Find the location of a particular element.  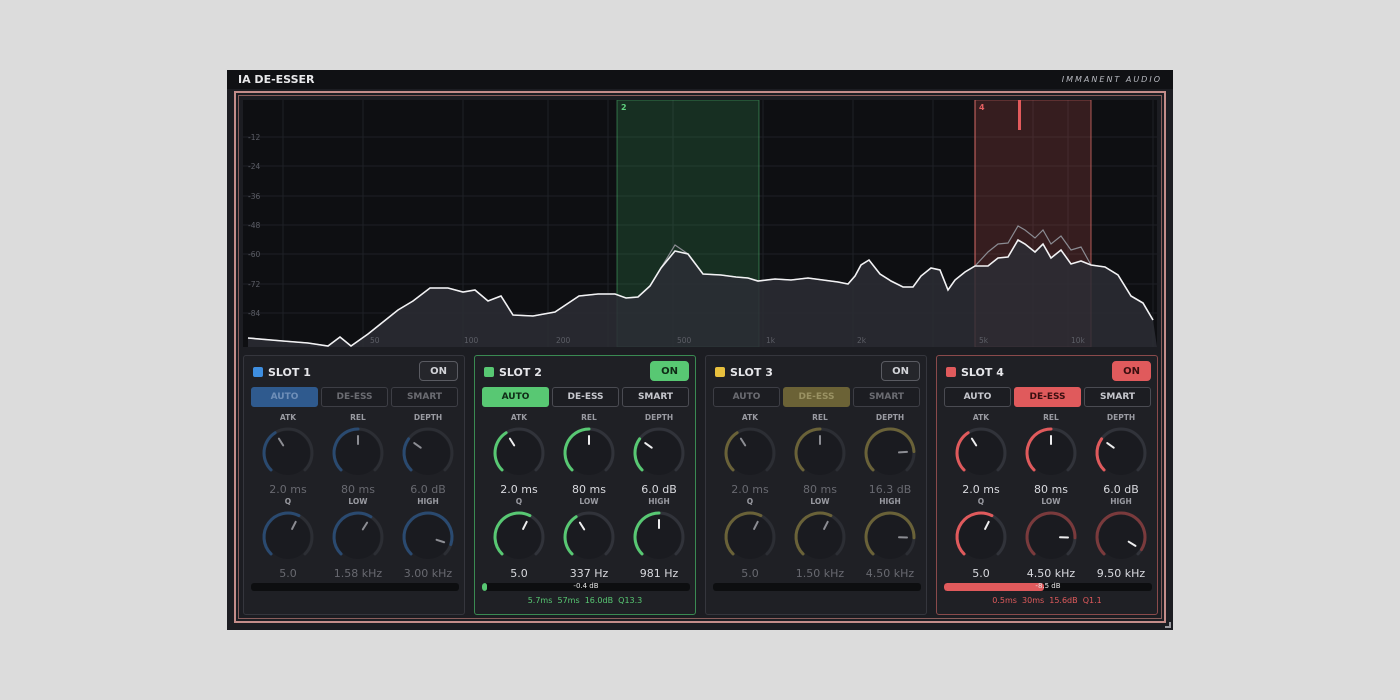

slot-title: SLOT 1 is located at coordinates (289, 372).